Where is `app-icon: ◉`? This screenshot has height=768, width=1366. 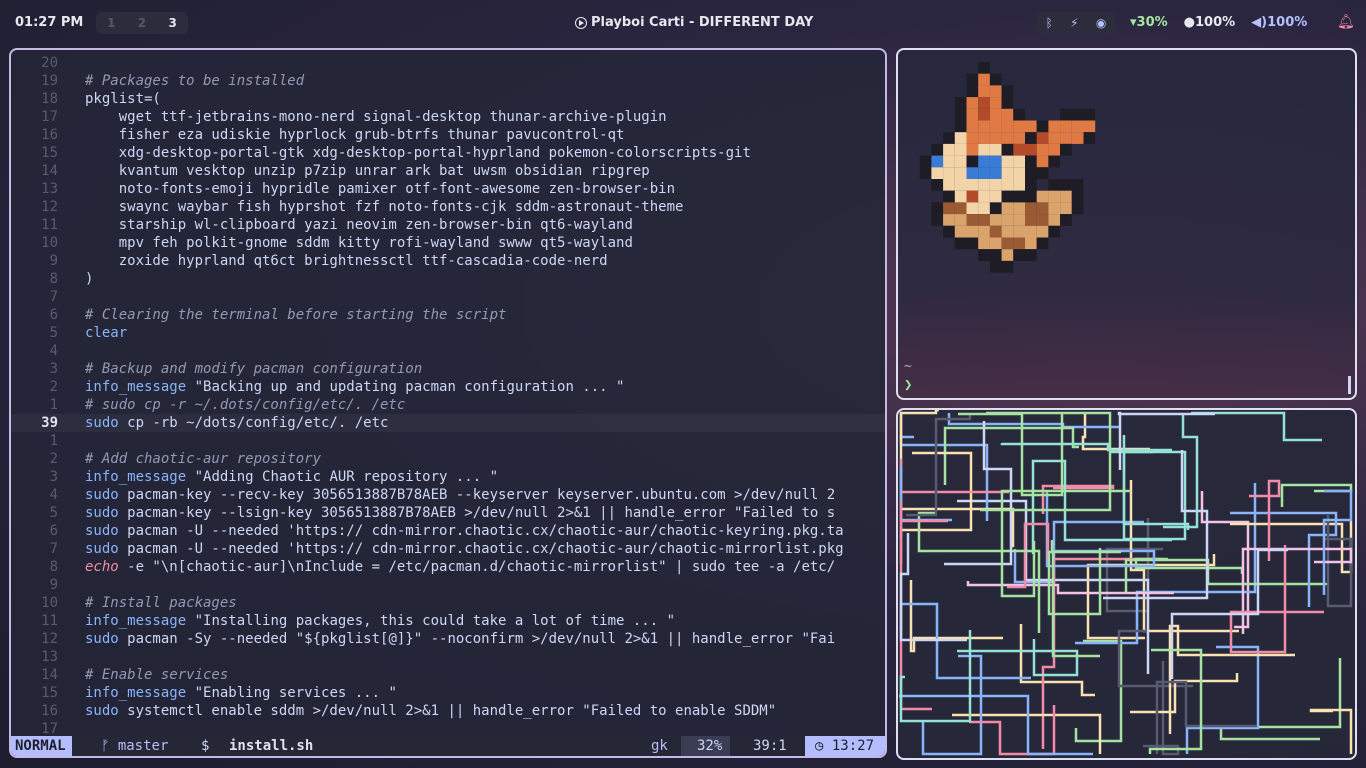
app-icon: ◉ is located at coordinates (1101, 23).